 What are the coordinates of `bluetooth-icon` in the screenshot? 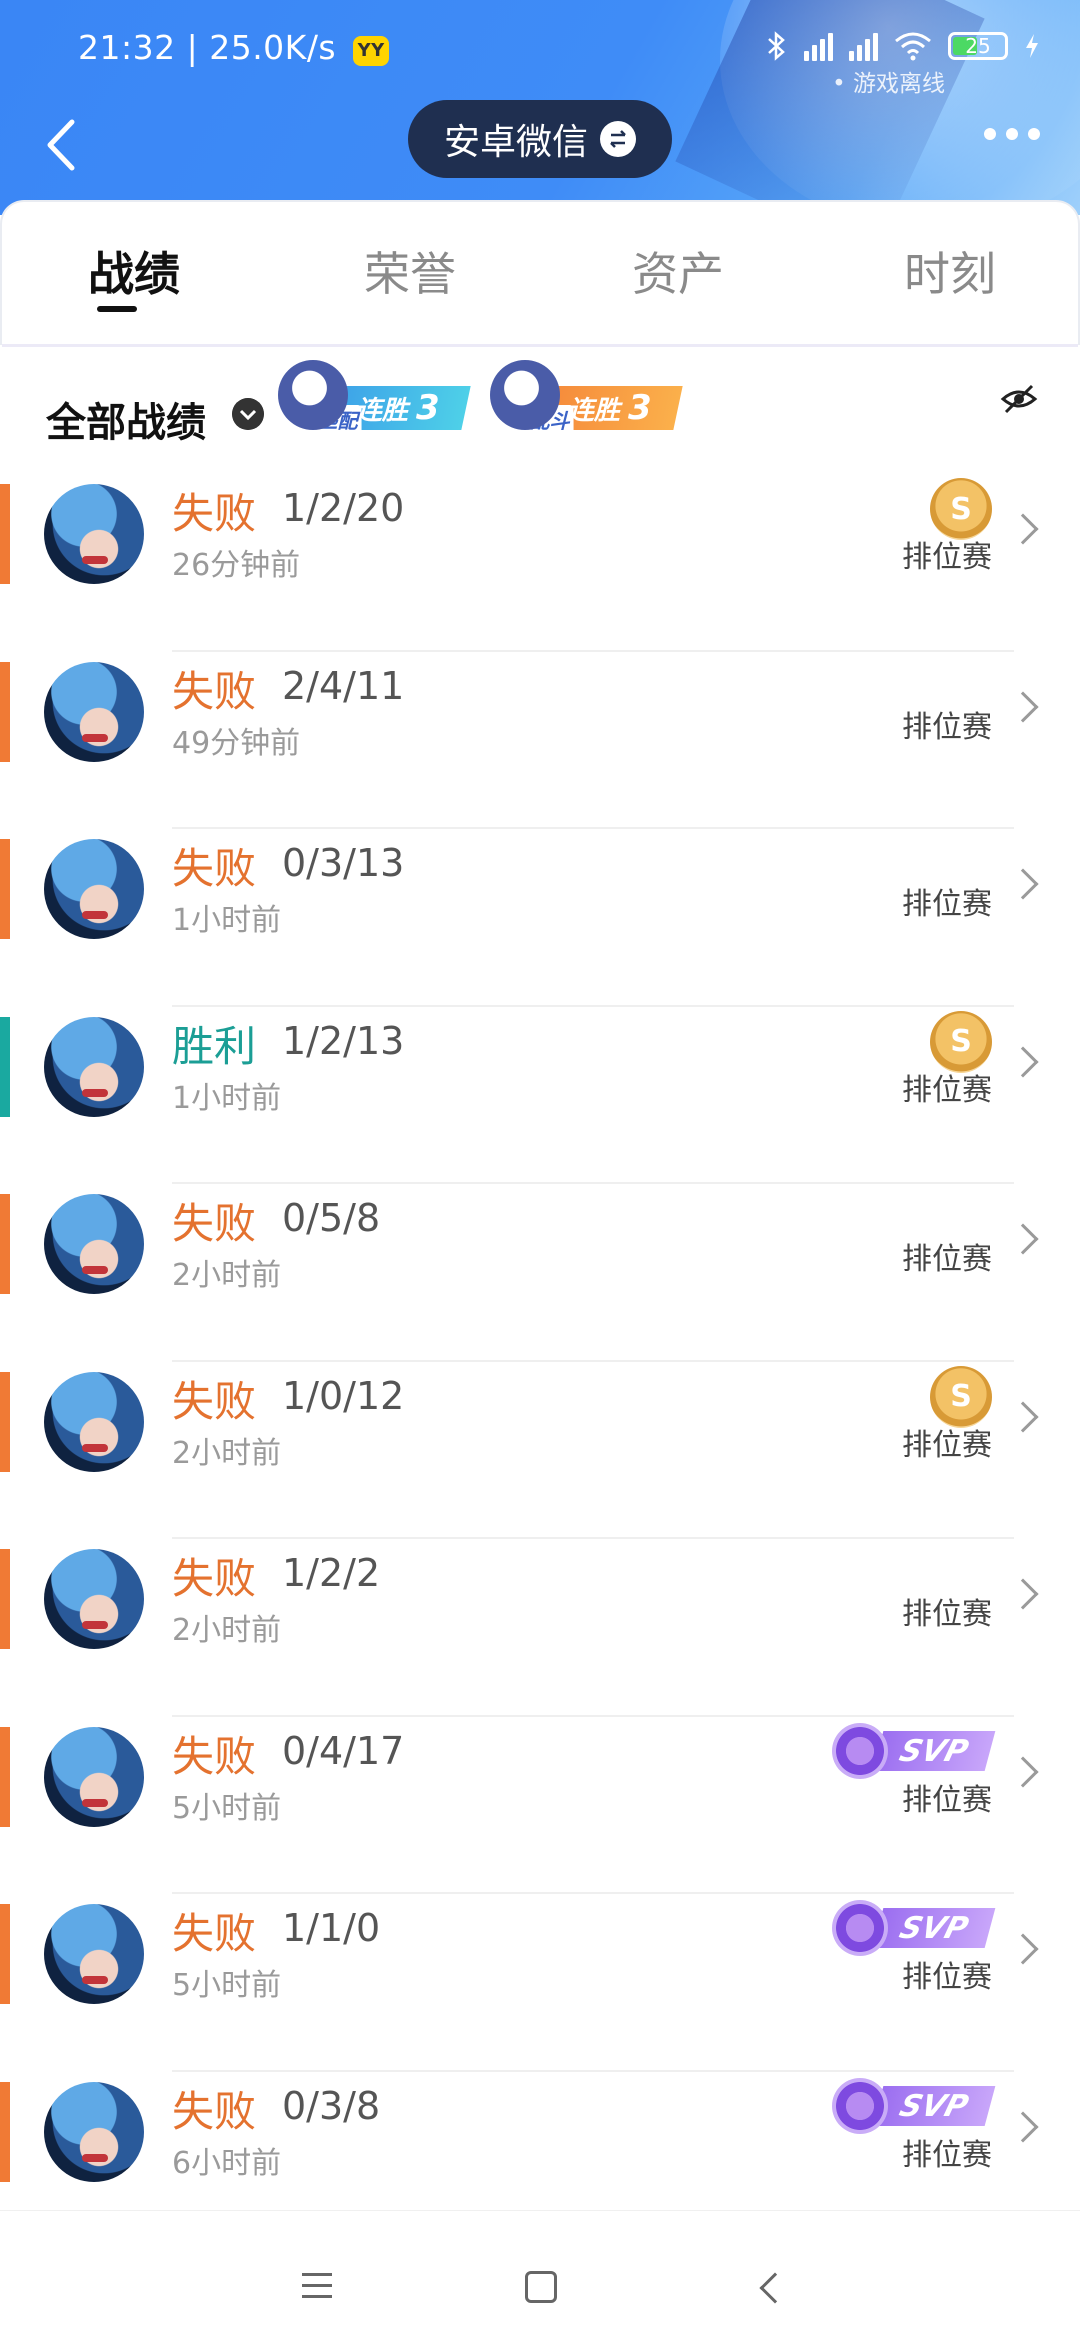 It's located at (776, 46).